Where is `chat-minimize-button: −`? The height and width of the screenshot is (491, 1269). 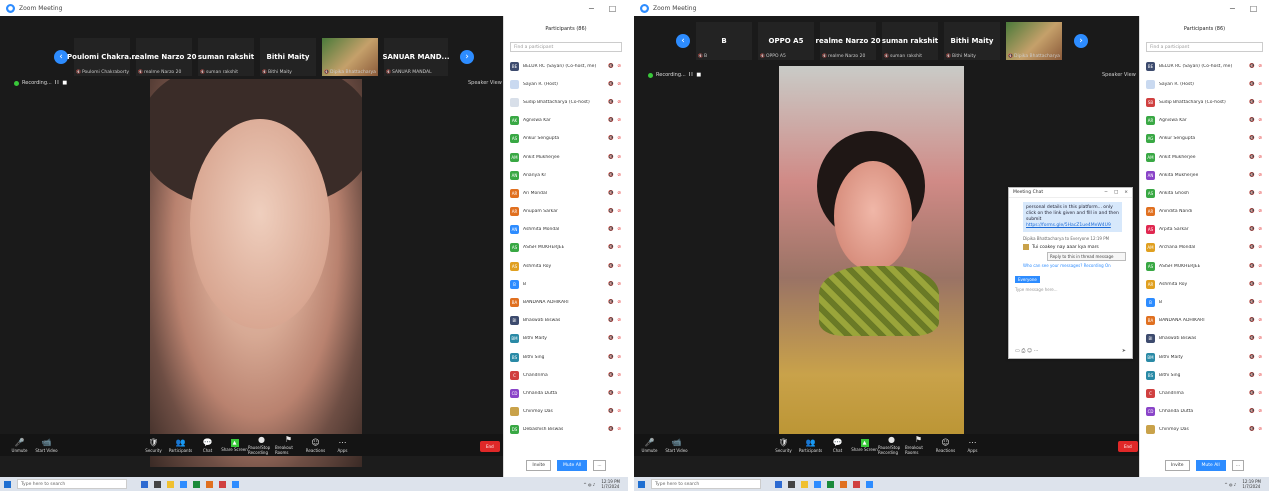
chat-minimize-button: − is located at coordinates (1106, 192).